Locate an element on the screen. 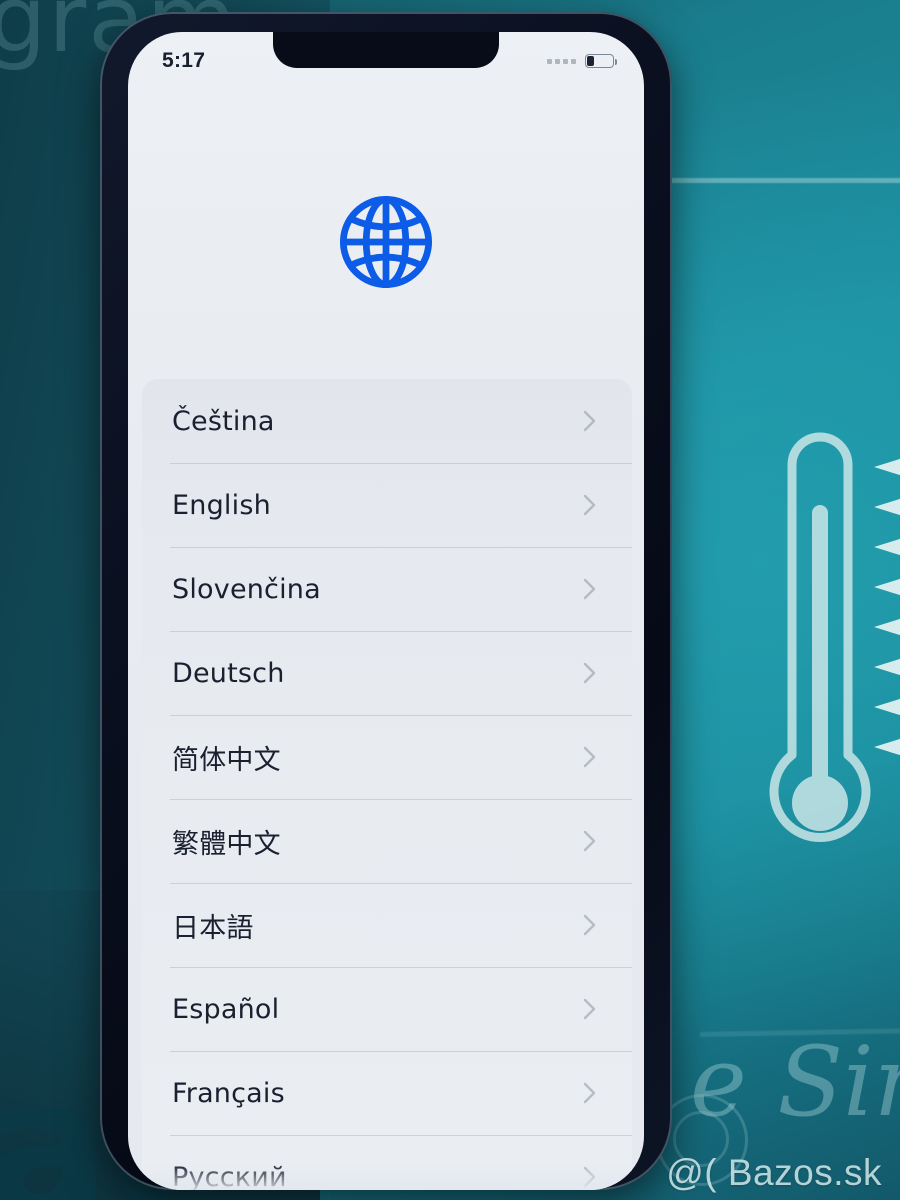  language-label: Español is located at coordinates (226, 1009).